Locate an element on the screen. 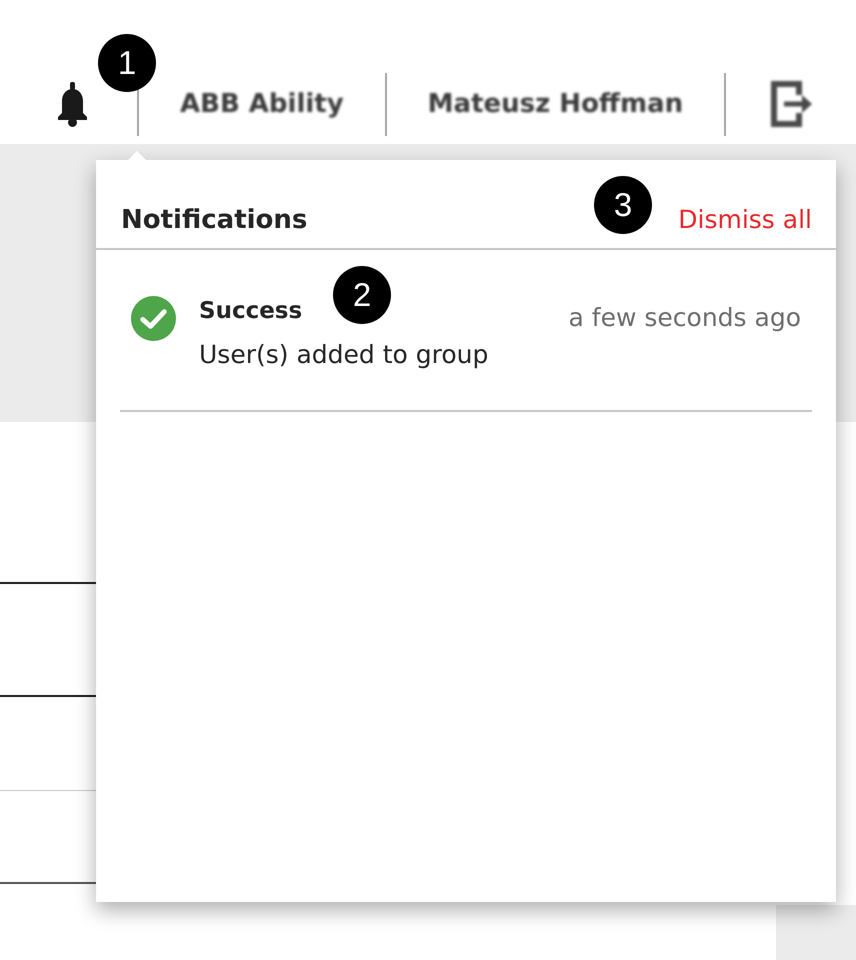 The image size is (856, 960). notification-message: User(s) added to group is located at coordinates (343, 355).